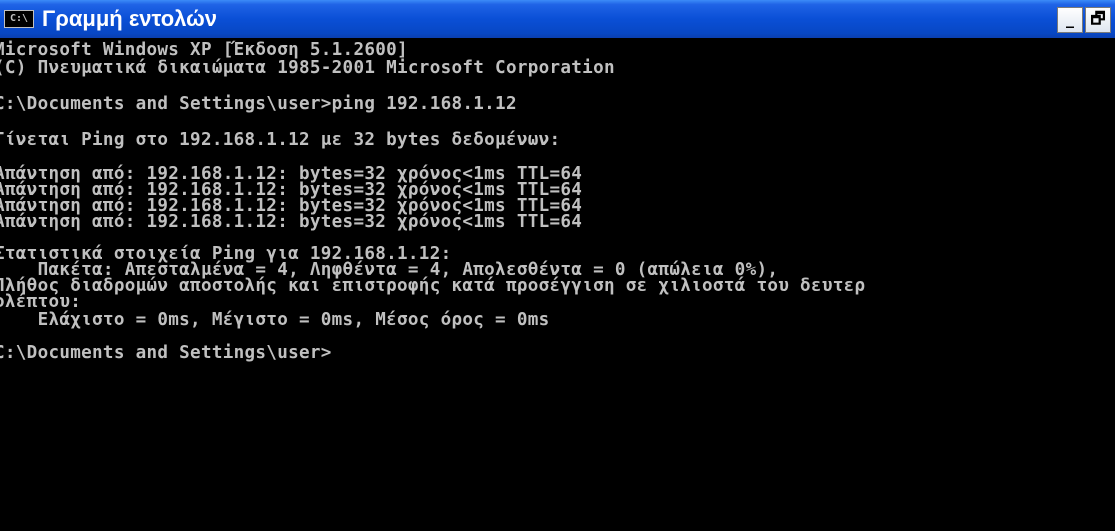 Image resolution: width=1115 pixels, height=531 pixels. I want to click on minimize-button: _, so click(1070, 20).